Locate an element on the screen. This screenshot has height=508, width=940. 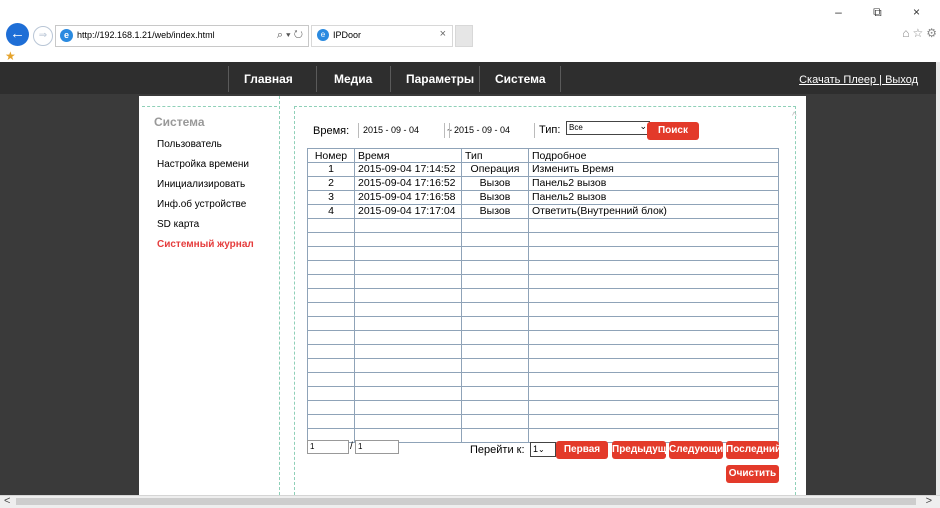
scroll-left-icon: < is located at coordinates (7, 501).